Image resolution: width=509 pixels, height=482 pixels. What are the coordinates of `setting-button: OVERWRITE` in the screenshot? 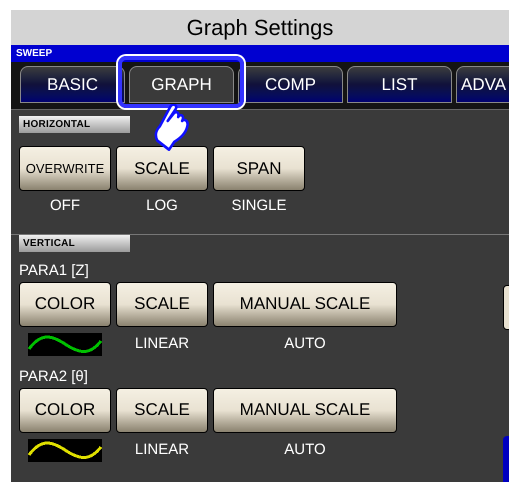 It's located at (65, 168).